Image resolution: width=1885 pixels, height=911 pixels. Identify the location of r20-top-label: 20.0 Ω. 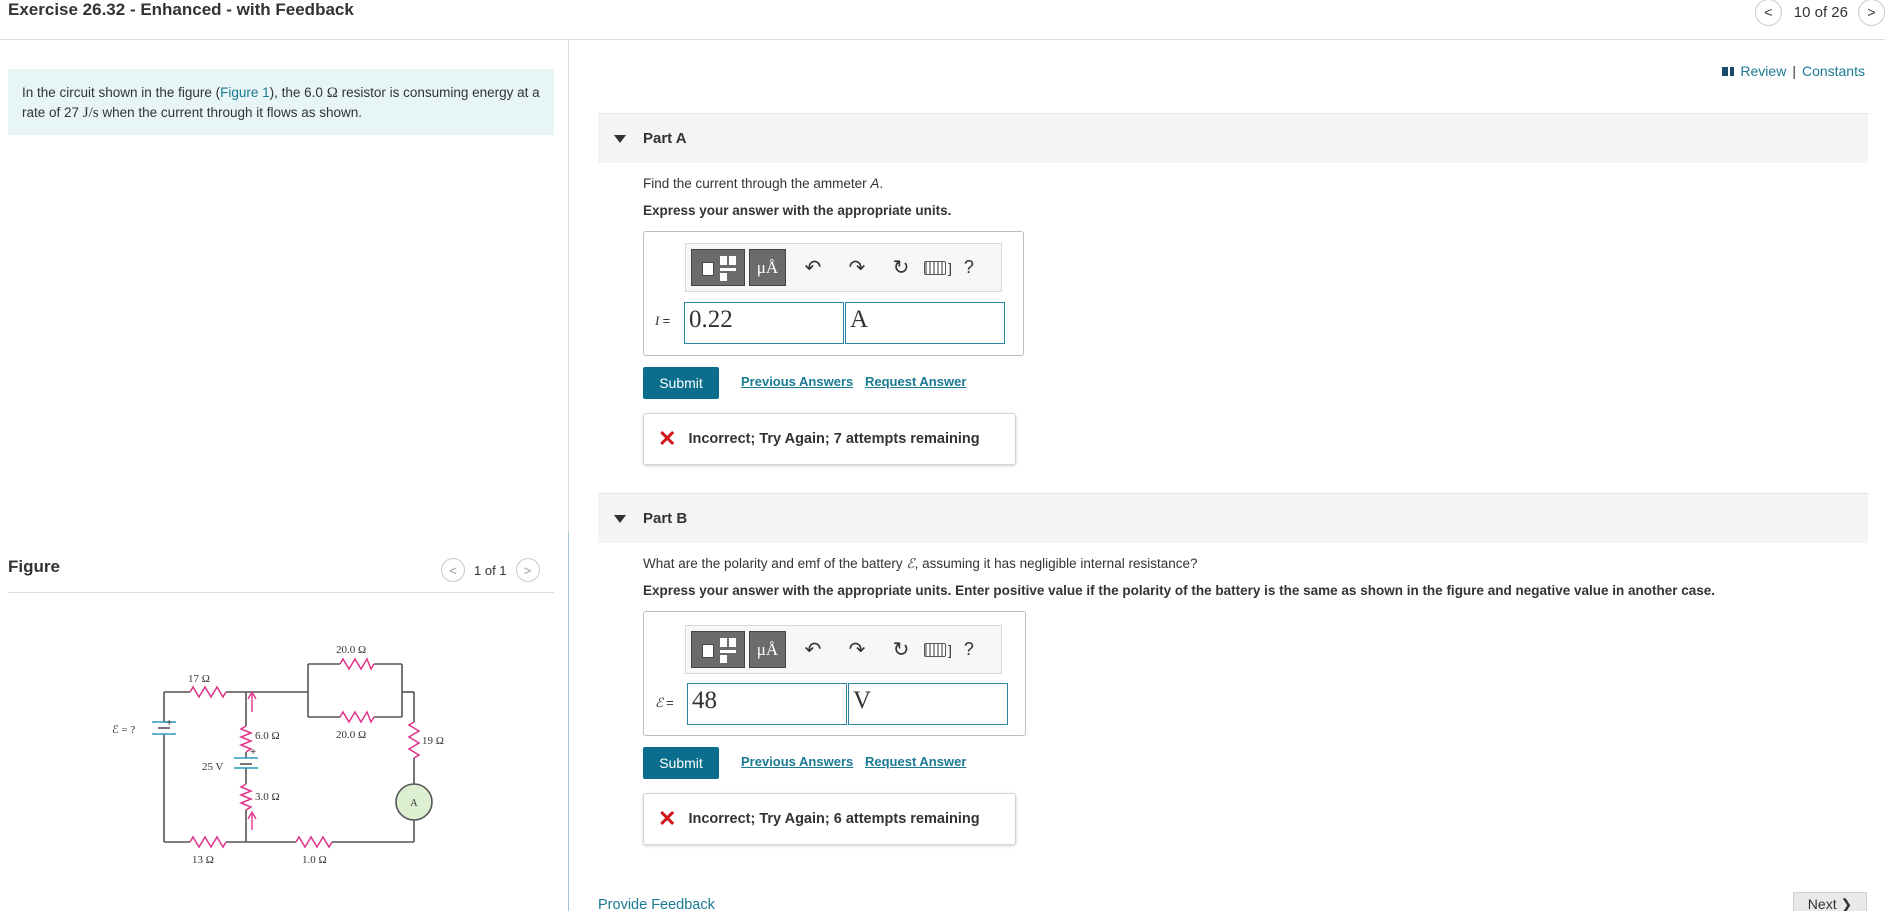
(351, 650).